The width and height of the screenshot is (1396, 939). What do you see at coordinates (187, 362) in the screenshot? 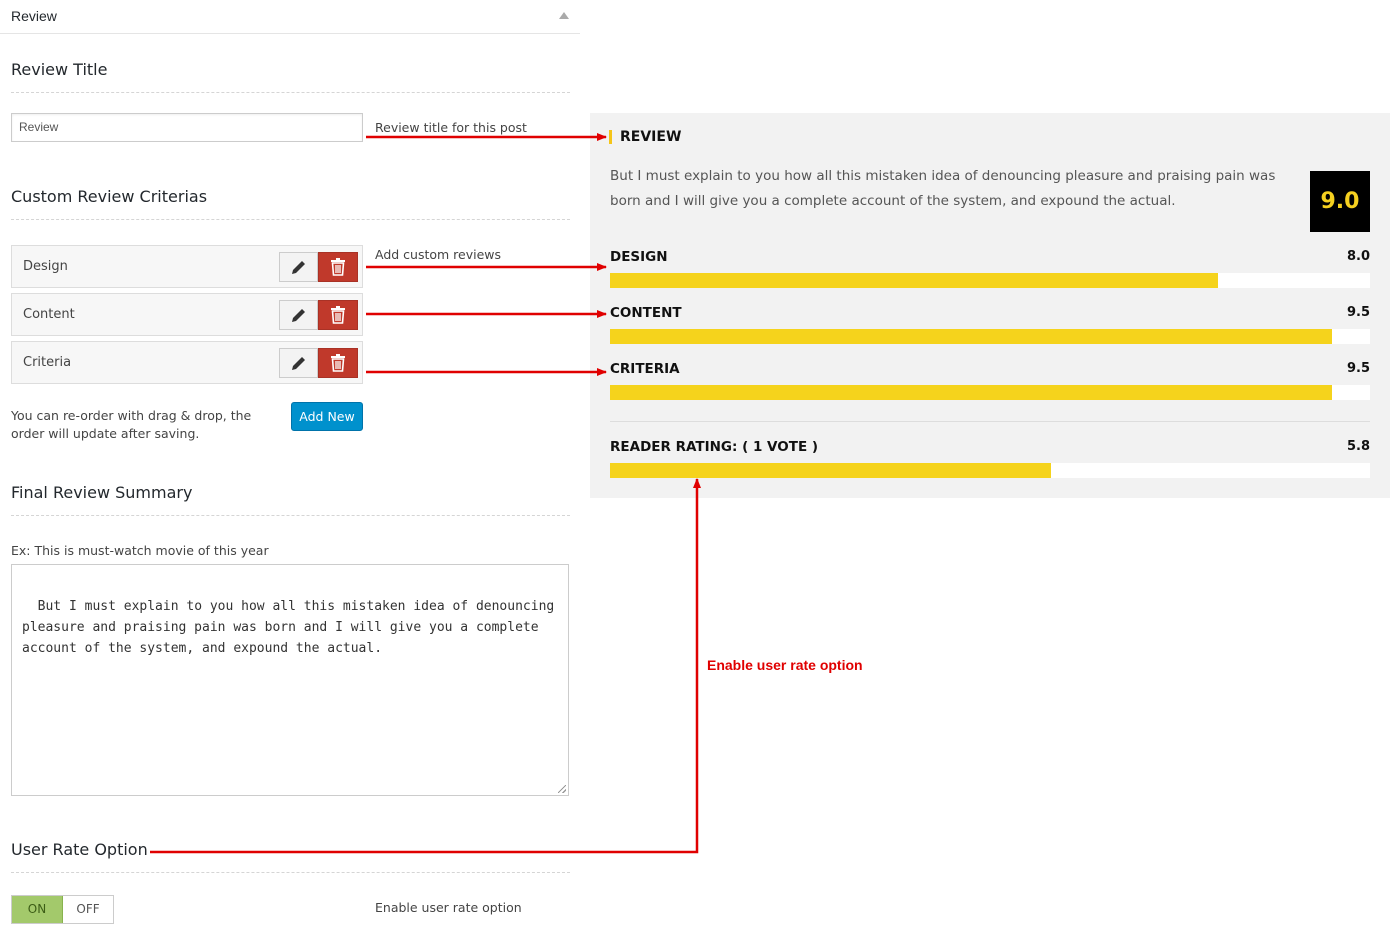
I see `criteria-row-criteria: Criteria` at bounding box center [187, 362].